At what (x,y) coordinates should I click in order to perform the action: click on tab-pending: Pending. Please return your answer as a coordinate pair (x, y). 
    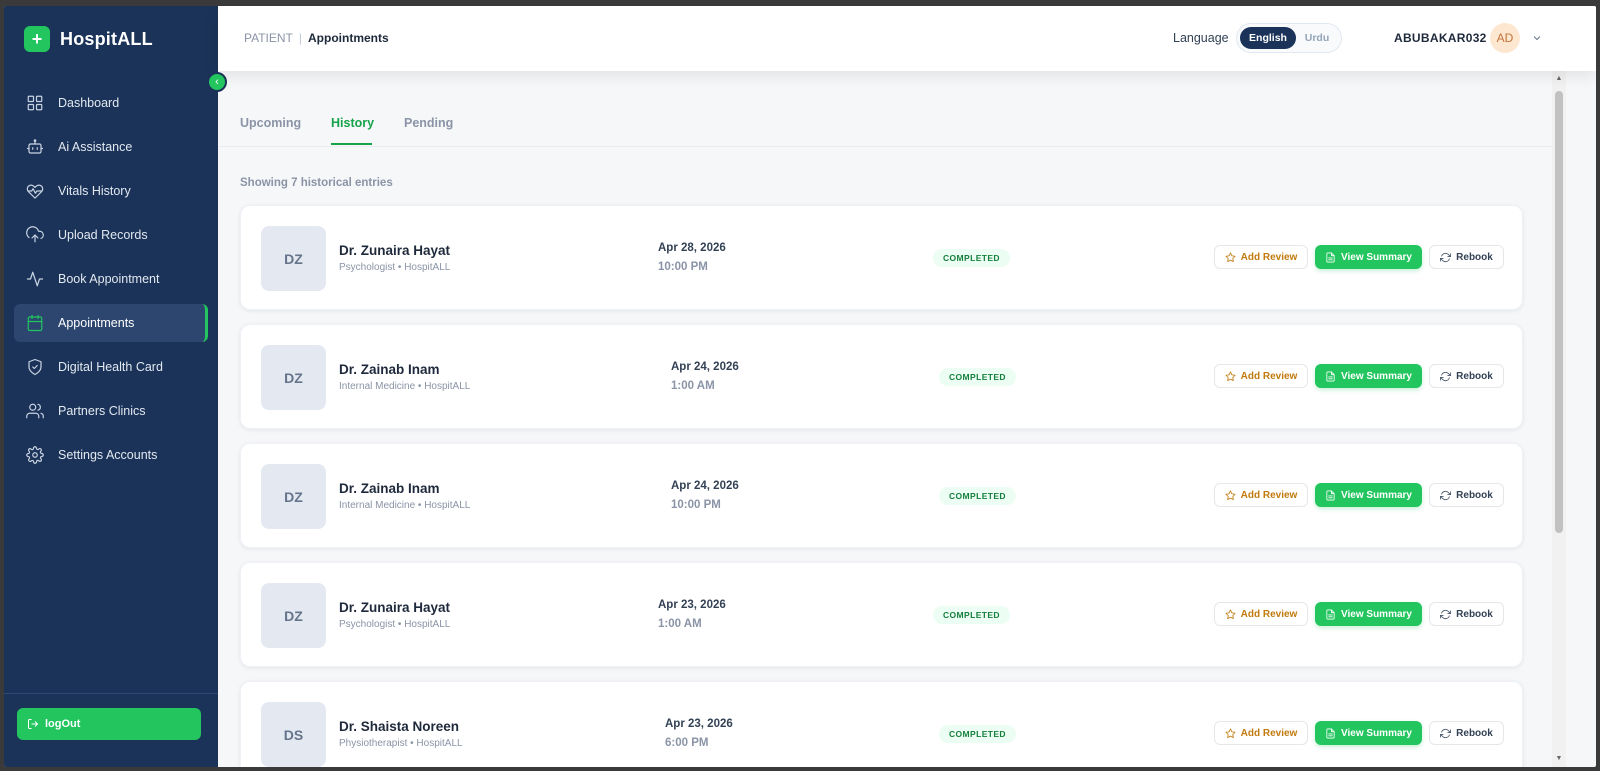
    Looking at the image, I should click on (428, 123).